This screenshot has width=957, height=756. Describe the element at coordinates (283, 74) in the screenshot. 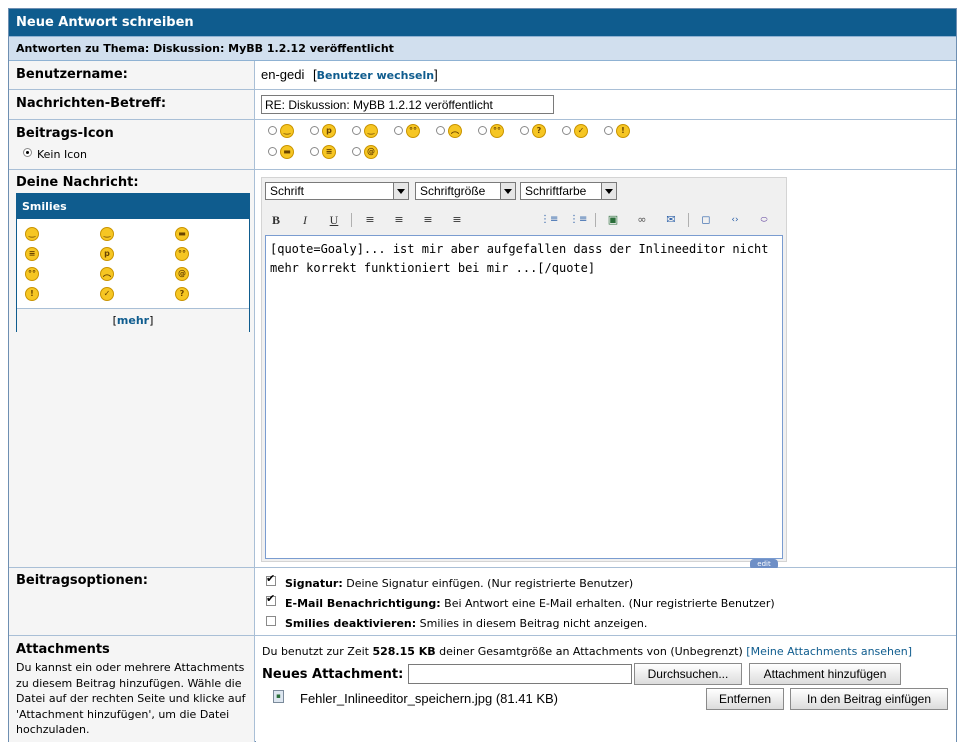

I see `username-value: en-gedi` at that location.